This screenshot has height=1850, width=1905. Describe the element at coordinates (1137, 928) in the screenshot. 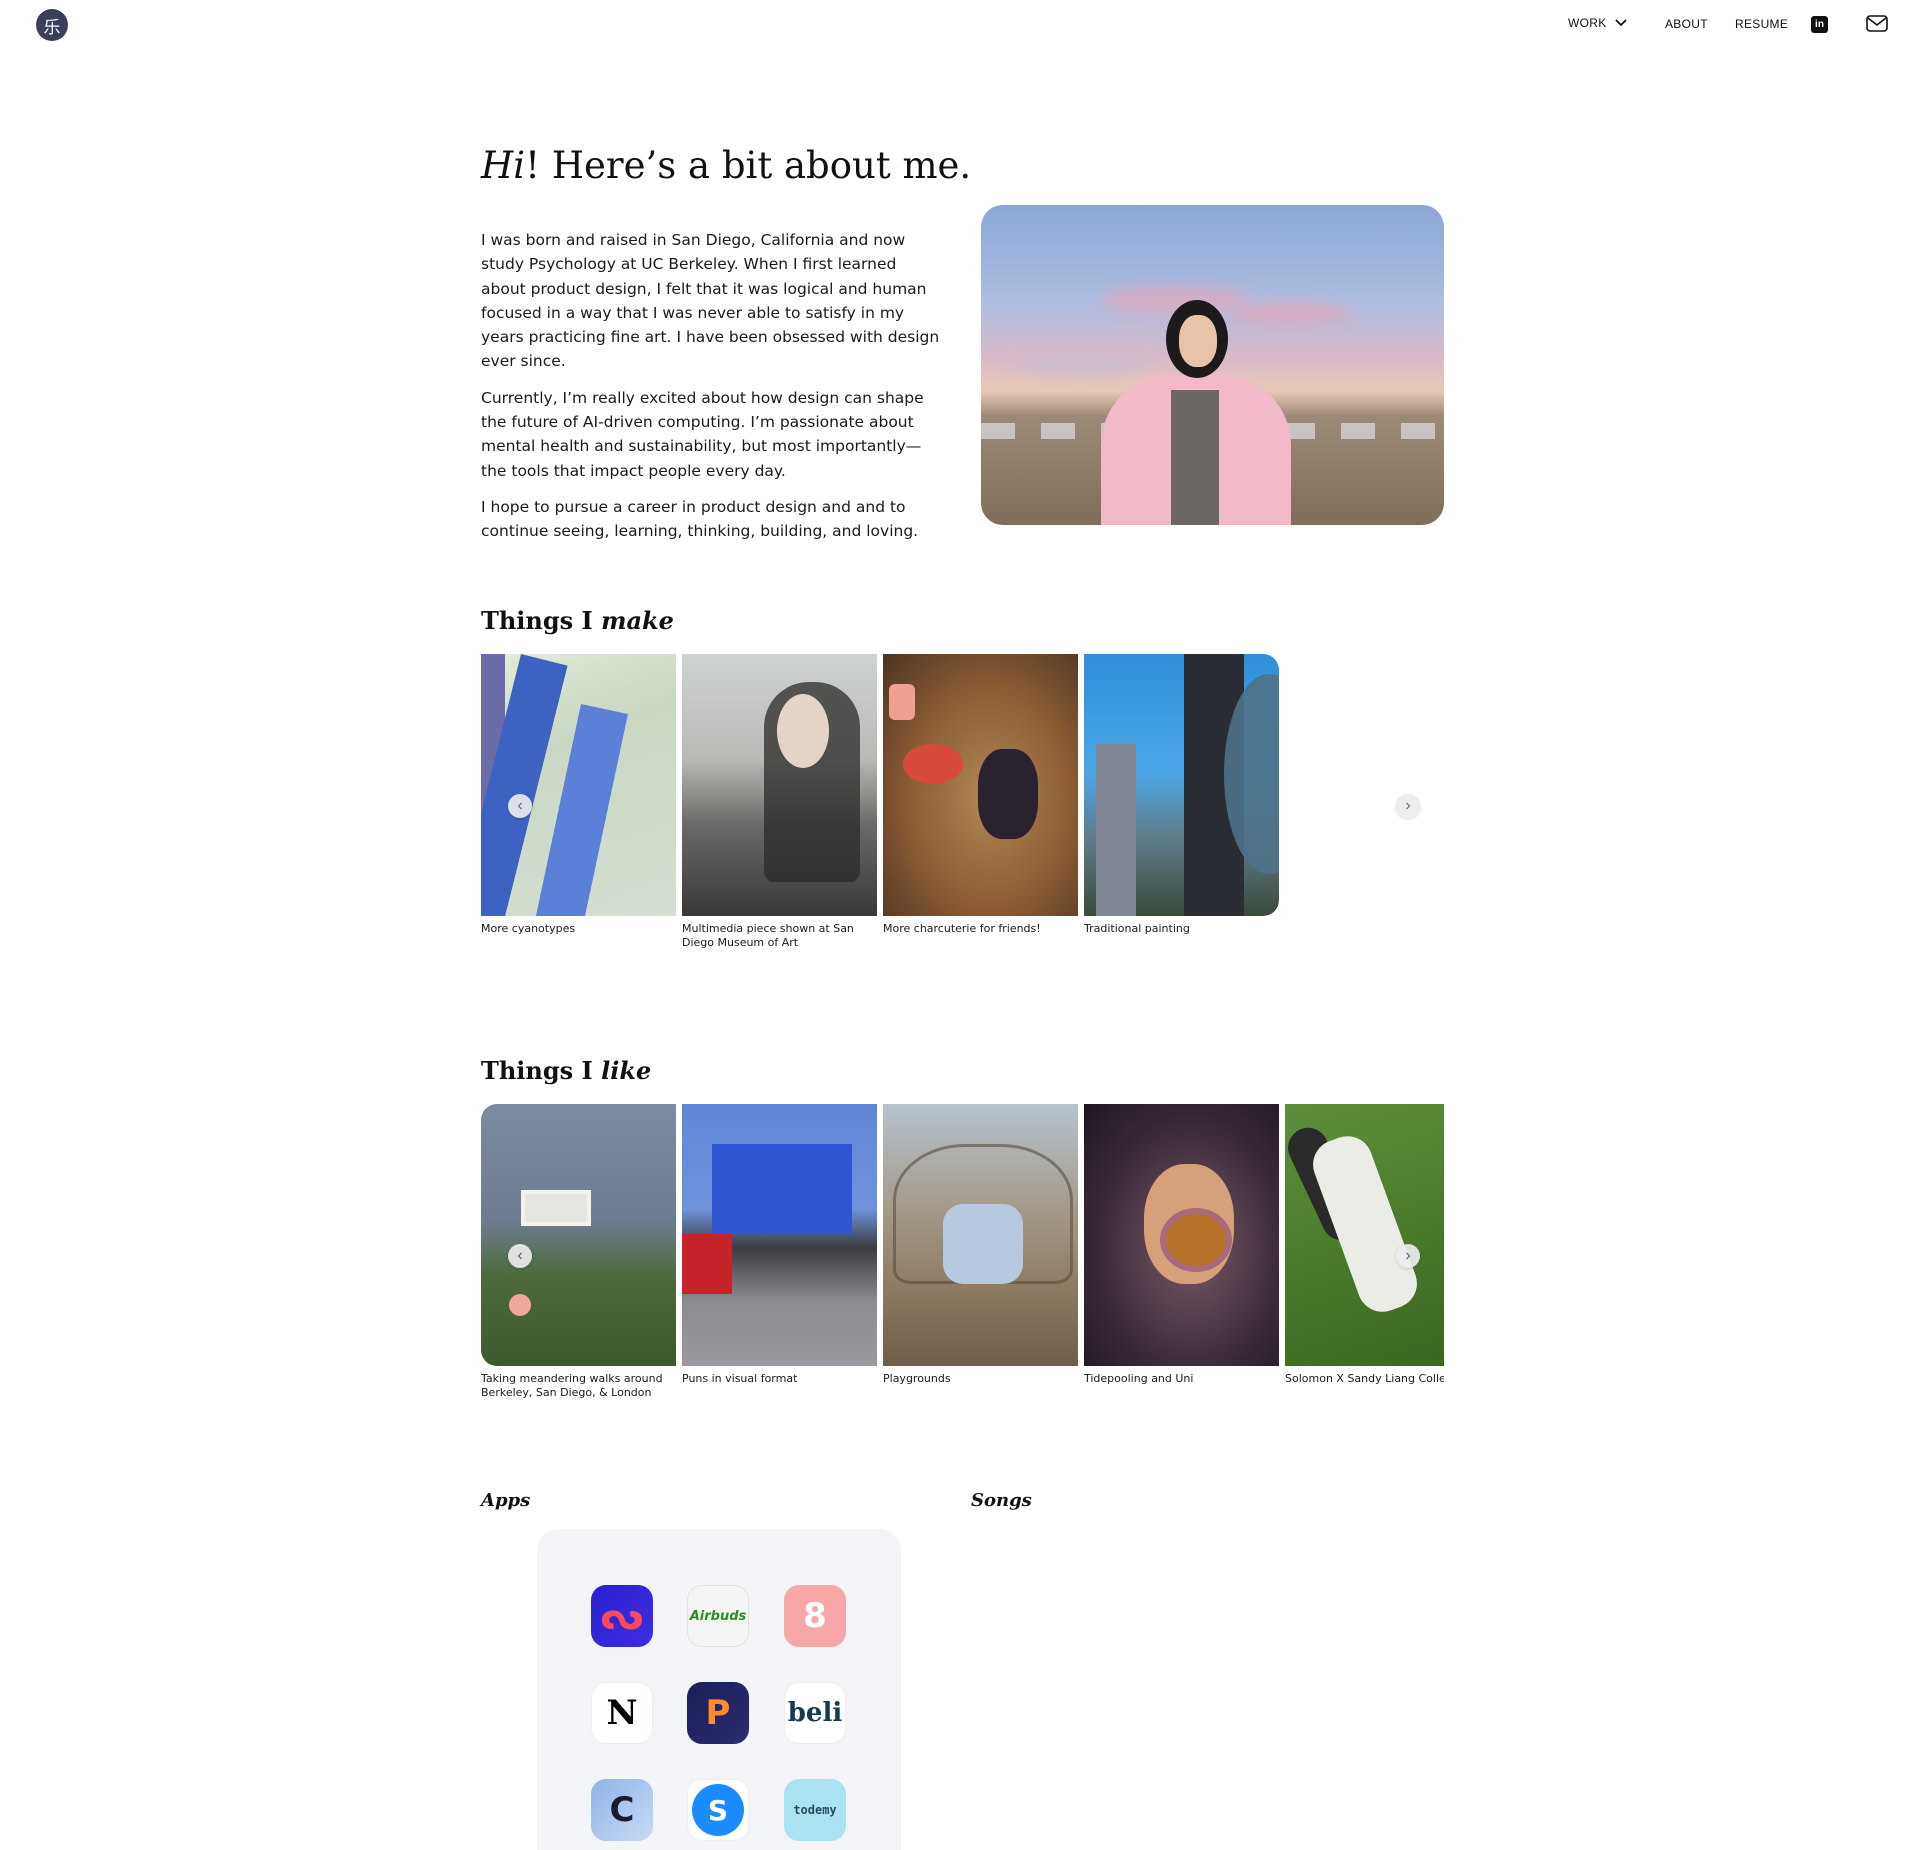

I see `card-caption: Traditional painting` at that location.